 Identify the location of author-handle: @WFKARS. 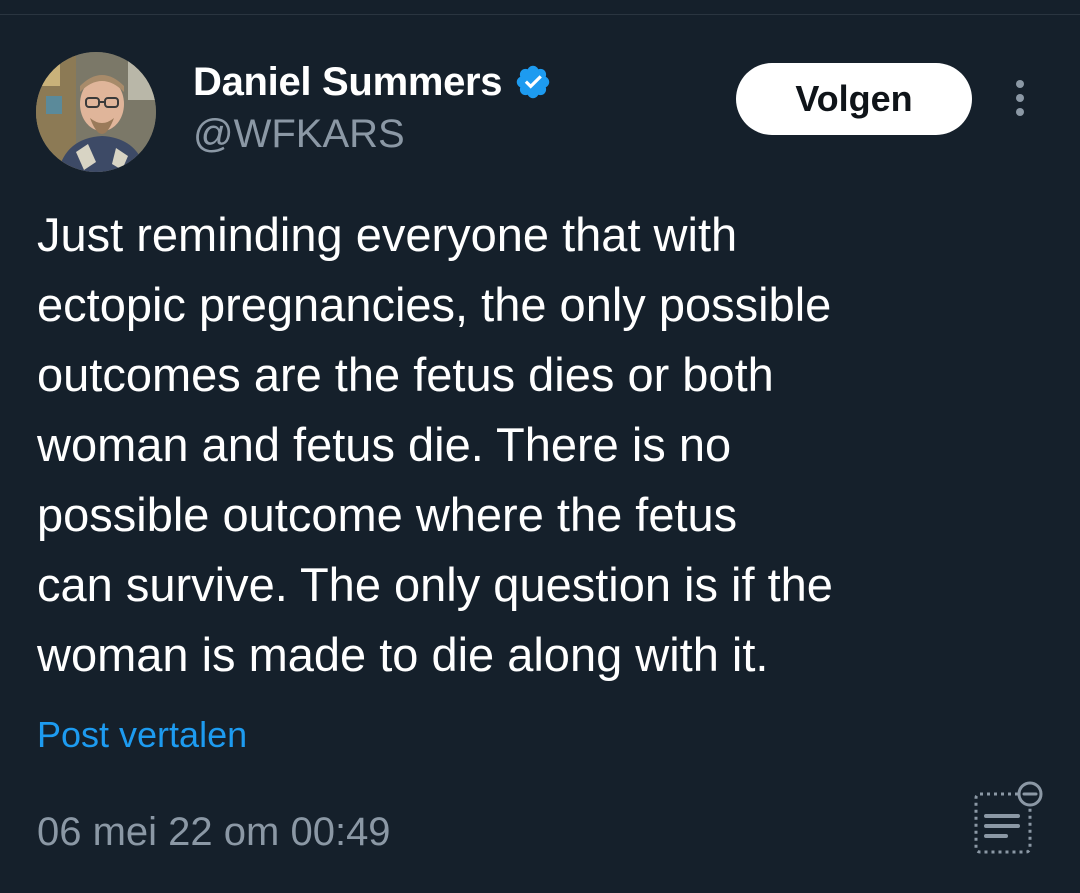
(299, 134).